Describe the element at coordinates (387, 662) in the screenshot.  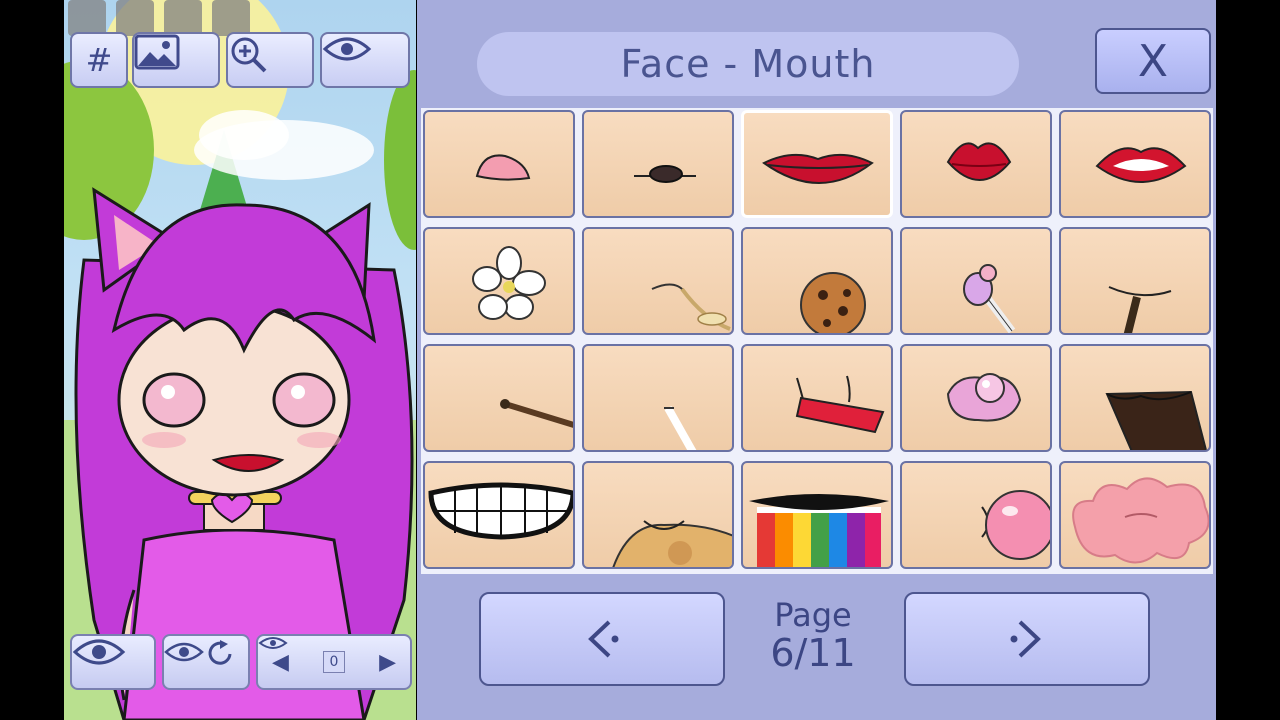
I see `arrow-right-icon: ▶` at that location.